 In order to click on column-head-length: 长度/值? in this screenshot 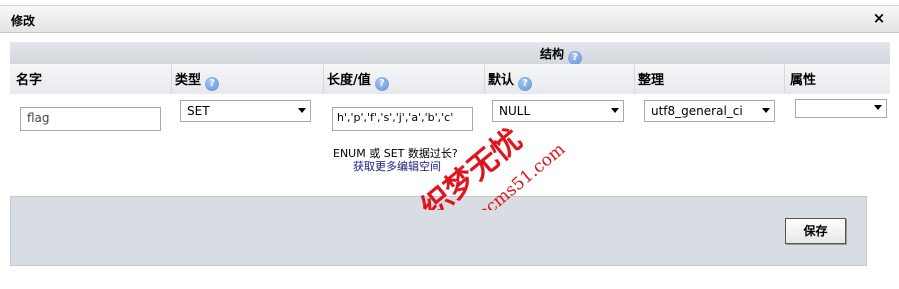, I will do `click(358, 80)`.